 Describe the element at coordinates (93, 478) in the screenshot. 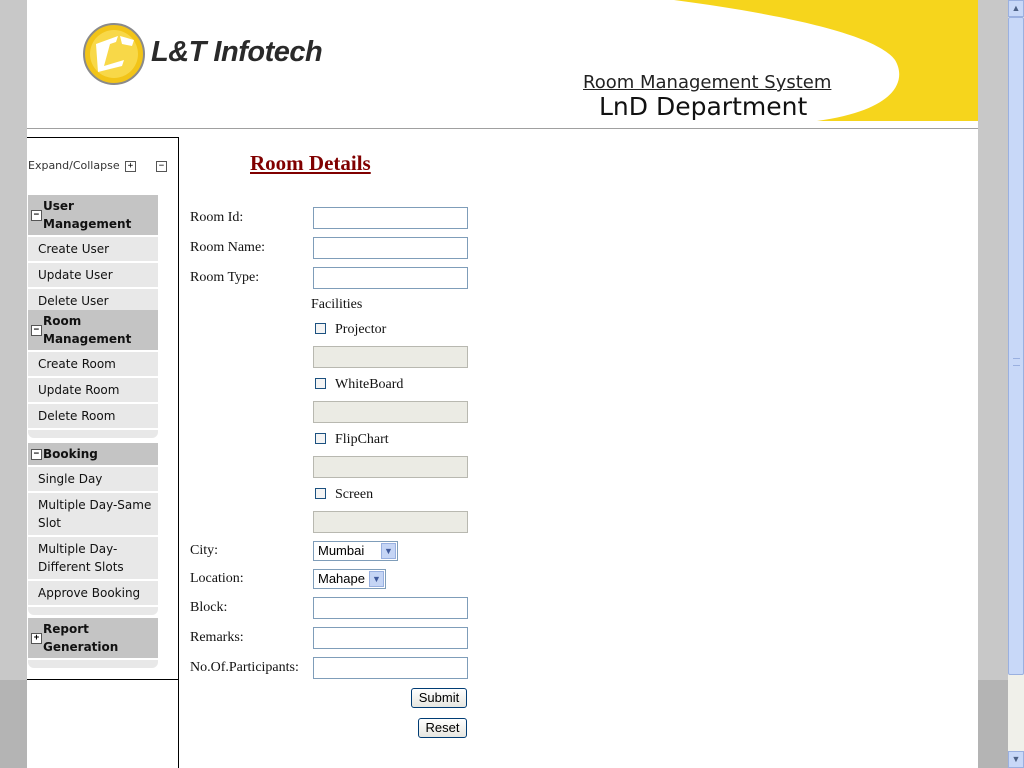

I see `menu-item-single-day: Single Day` at that location.